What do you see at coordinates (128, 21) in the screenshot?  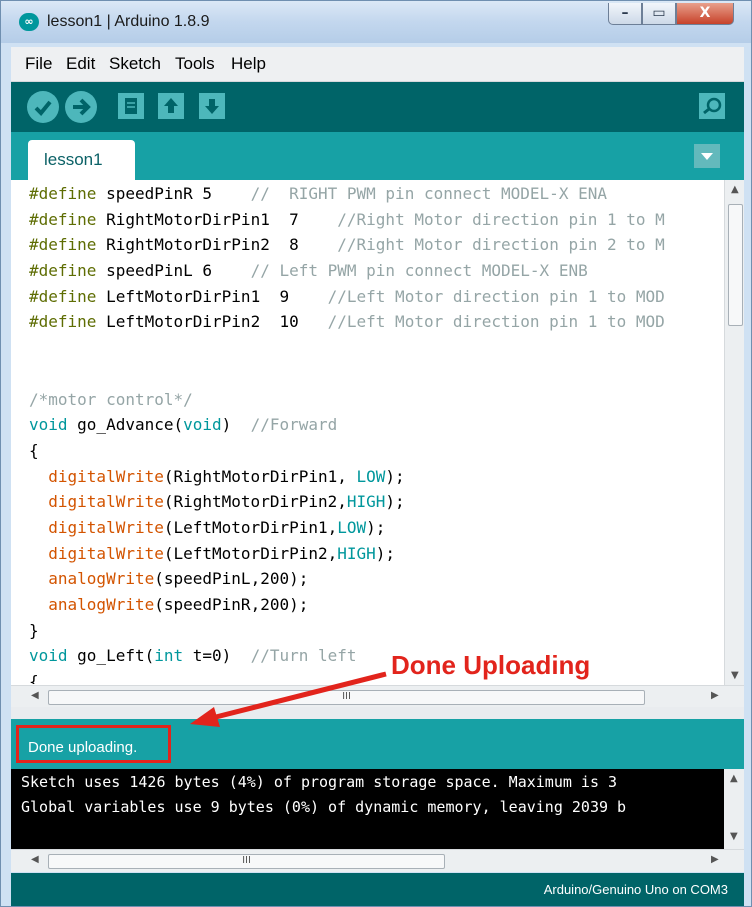 I see `window-title: lesson1 | Arduino 1.8.9` at bounding box center [128, 21].